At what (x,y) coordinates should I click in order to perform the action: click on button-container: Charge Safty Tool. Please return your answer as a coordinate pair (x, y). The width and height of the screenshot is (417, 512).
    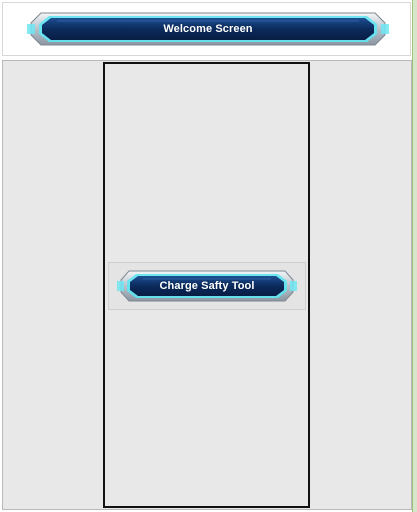
    Looking at the image, I should click on (207, 286).